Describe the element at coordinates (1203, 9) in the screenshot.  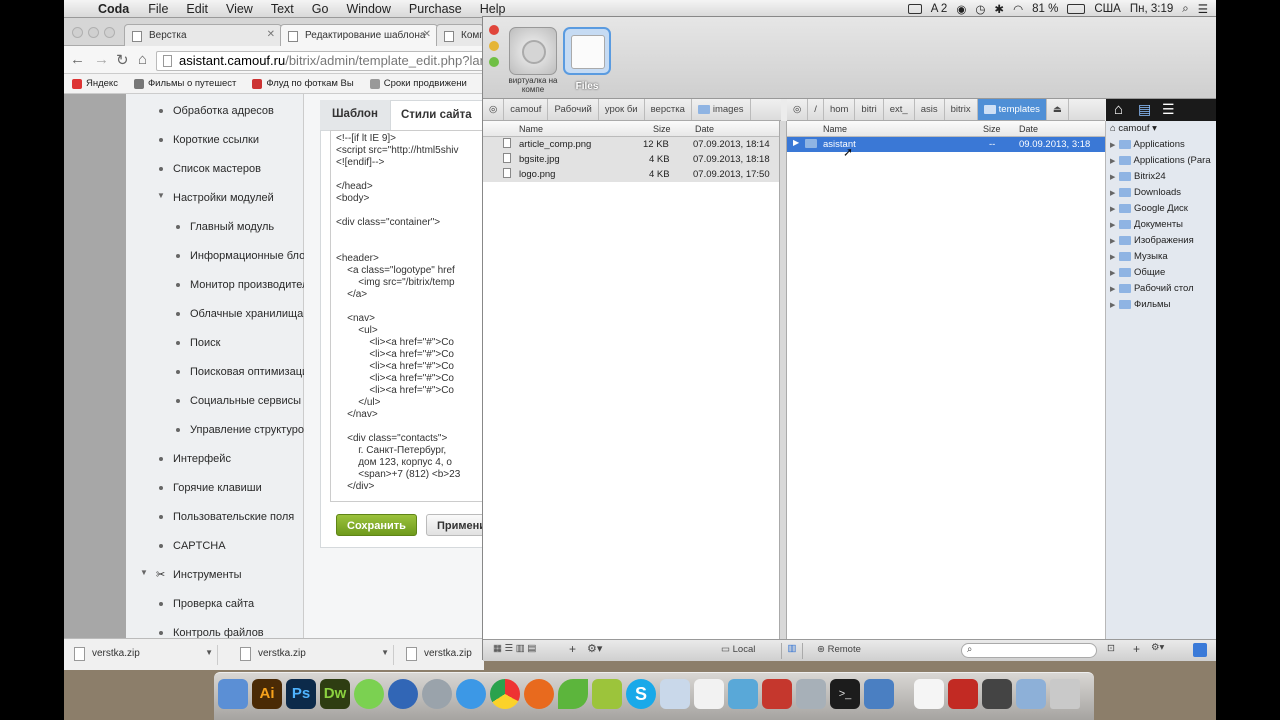
I see `notification-icon: ☰` at that location.